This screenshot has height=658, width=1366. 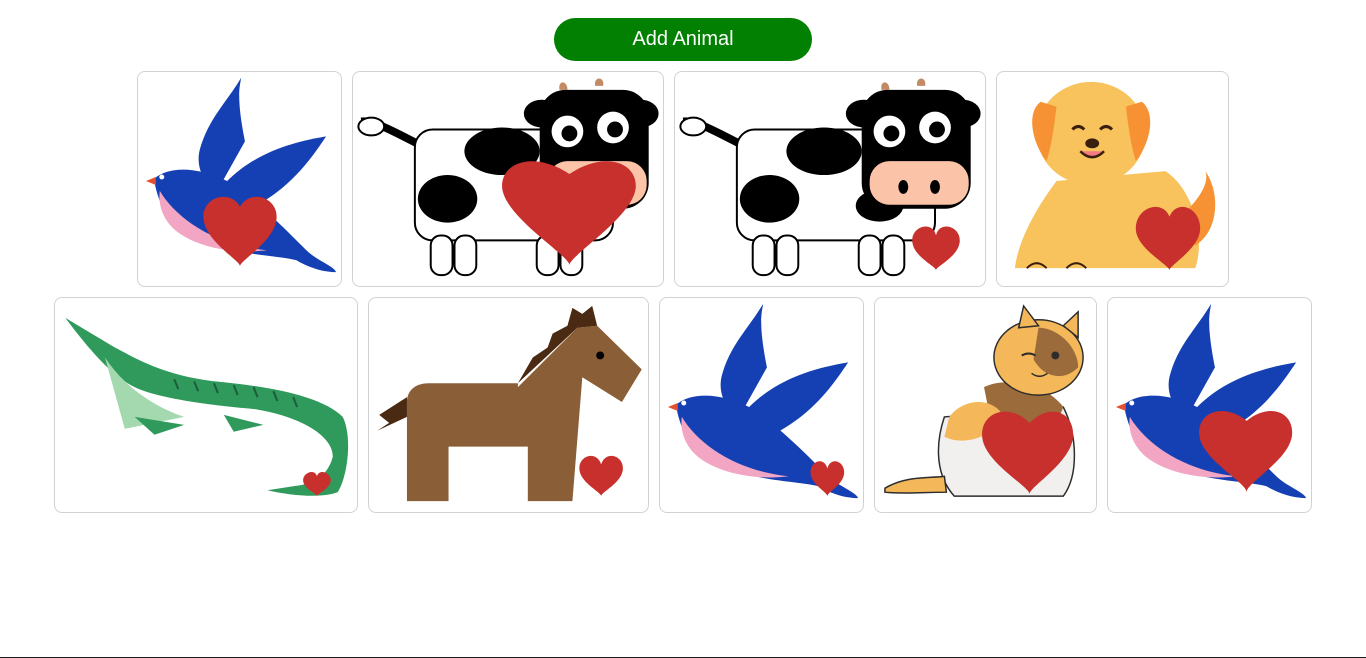 I want to click on horse-icon, so click(x=508, y=405).